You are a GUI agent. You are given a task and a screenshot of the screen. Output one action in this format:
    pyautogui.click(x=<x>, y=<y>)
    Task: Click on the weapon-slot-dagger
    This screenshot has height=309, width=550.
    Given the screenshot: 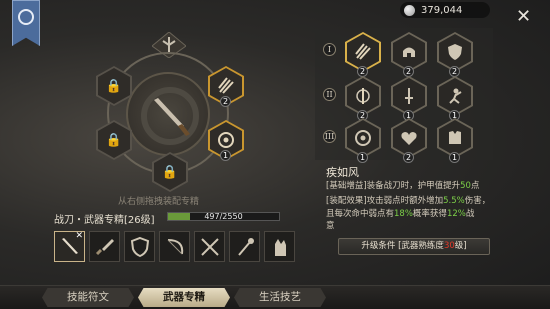 What is the action you would take?
    pyautogui.click(x=104, y=246)
    